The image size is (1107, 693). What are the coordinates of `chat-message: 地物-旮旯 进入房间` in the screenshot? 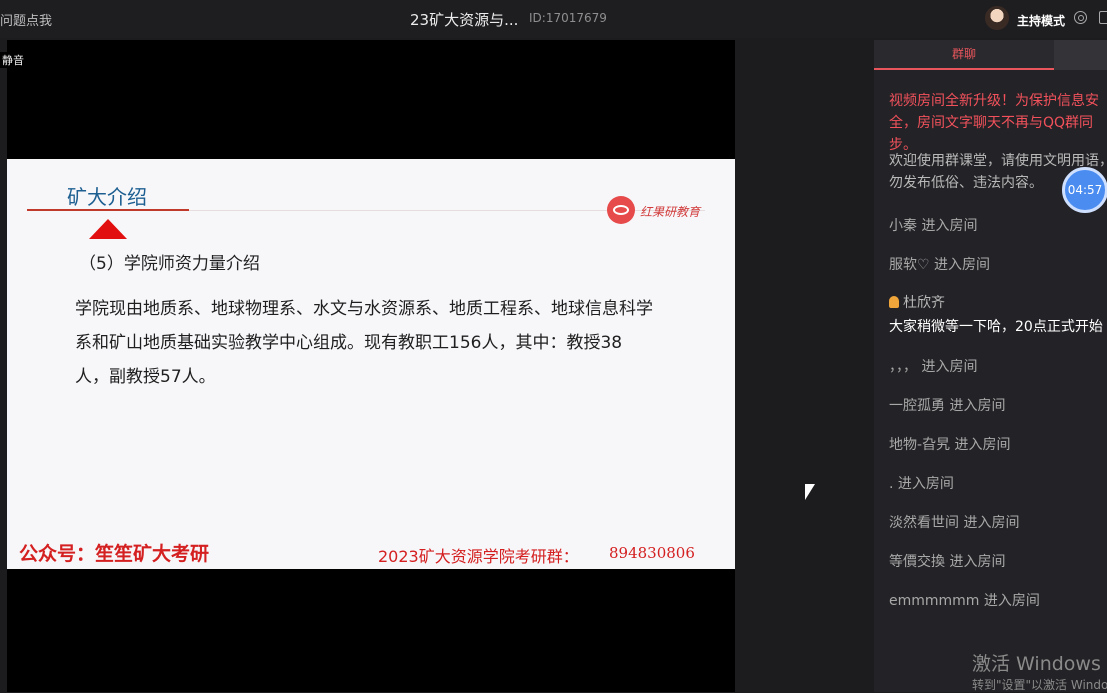 It's located at (950, 445).